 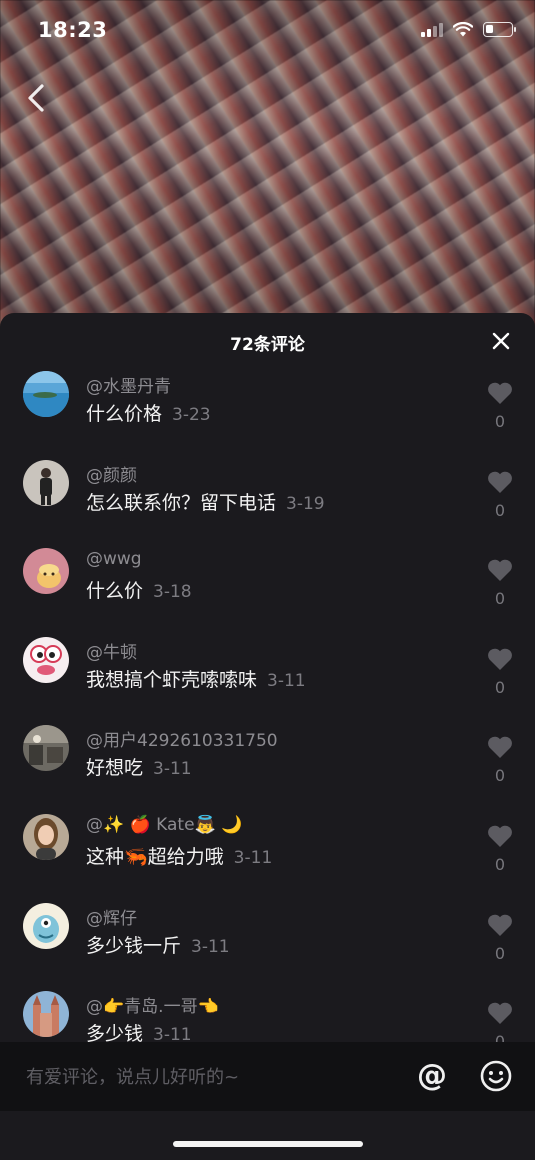 What do you see at coordinates (46, 482) in the screenshot?
I see `person-photo-avatar` at bounding box center [46, 482].